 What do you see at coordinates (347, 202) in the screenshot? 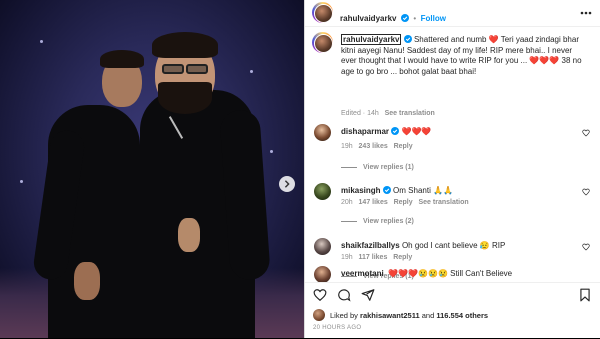
I see `comment-time: 20h` at bounding box center [347, 202].